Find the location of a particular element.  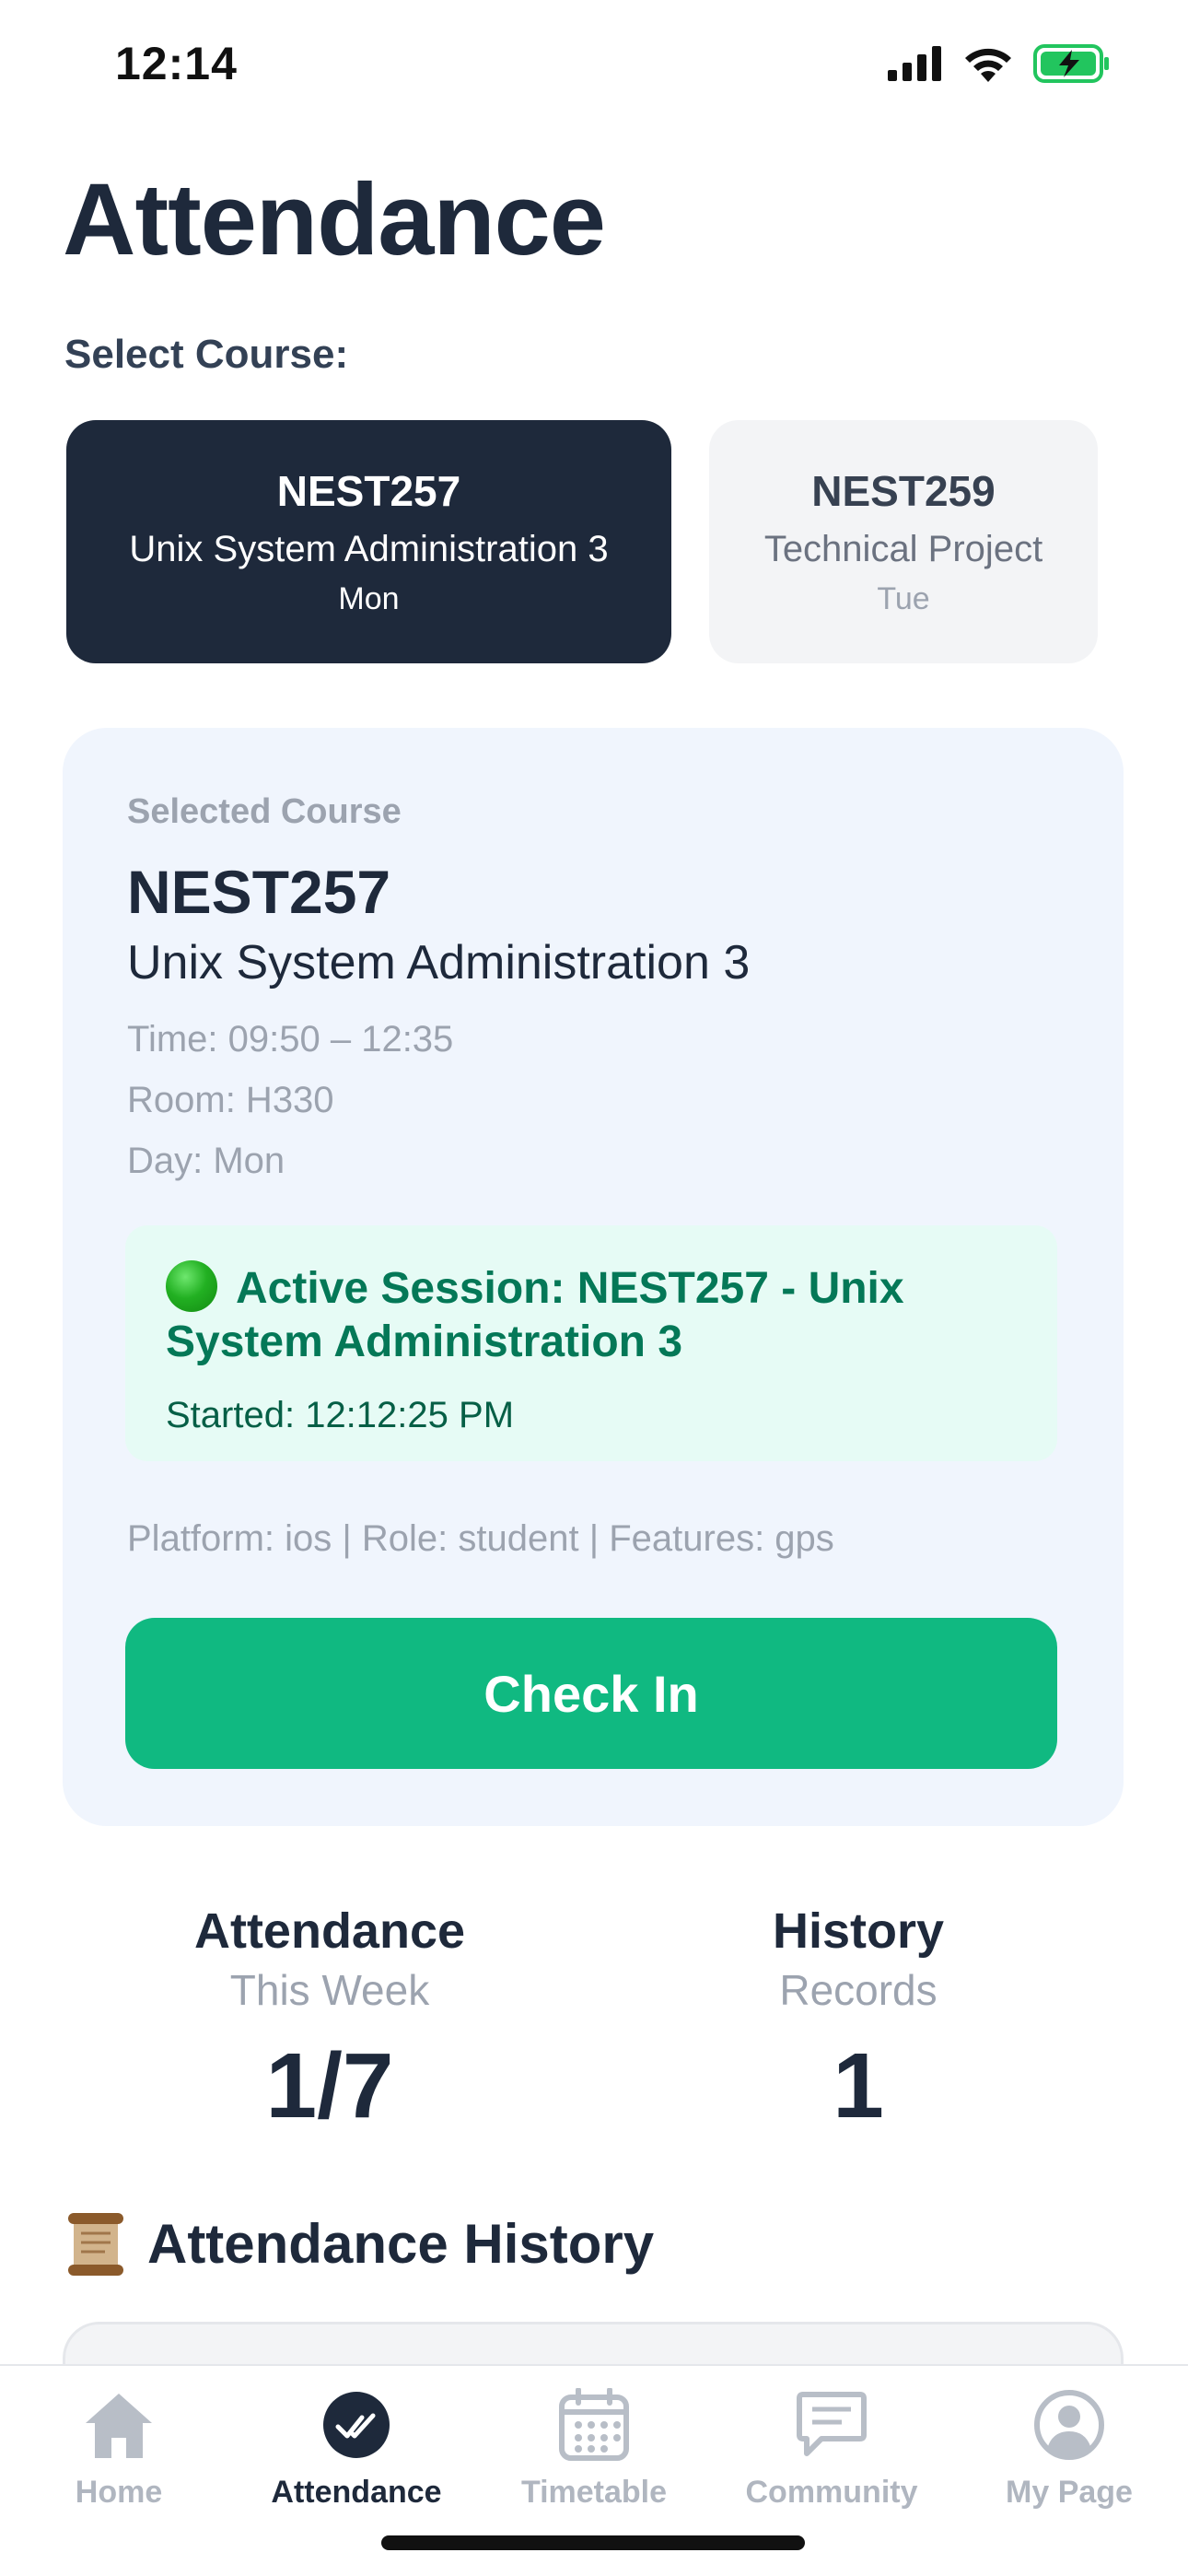

tab-label: Timetable is located at coordinates (594, 2492).